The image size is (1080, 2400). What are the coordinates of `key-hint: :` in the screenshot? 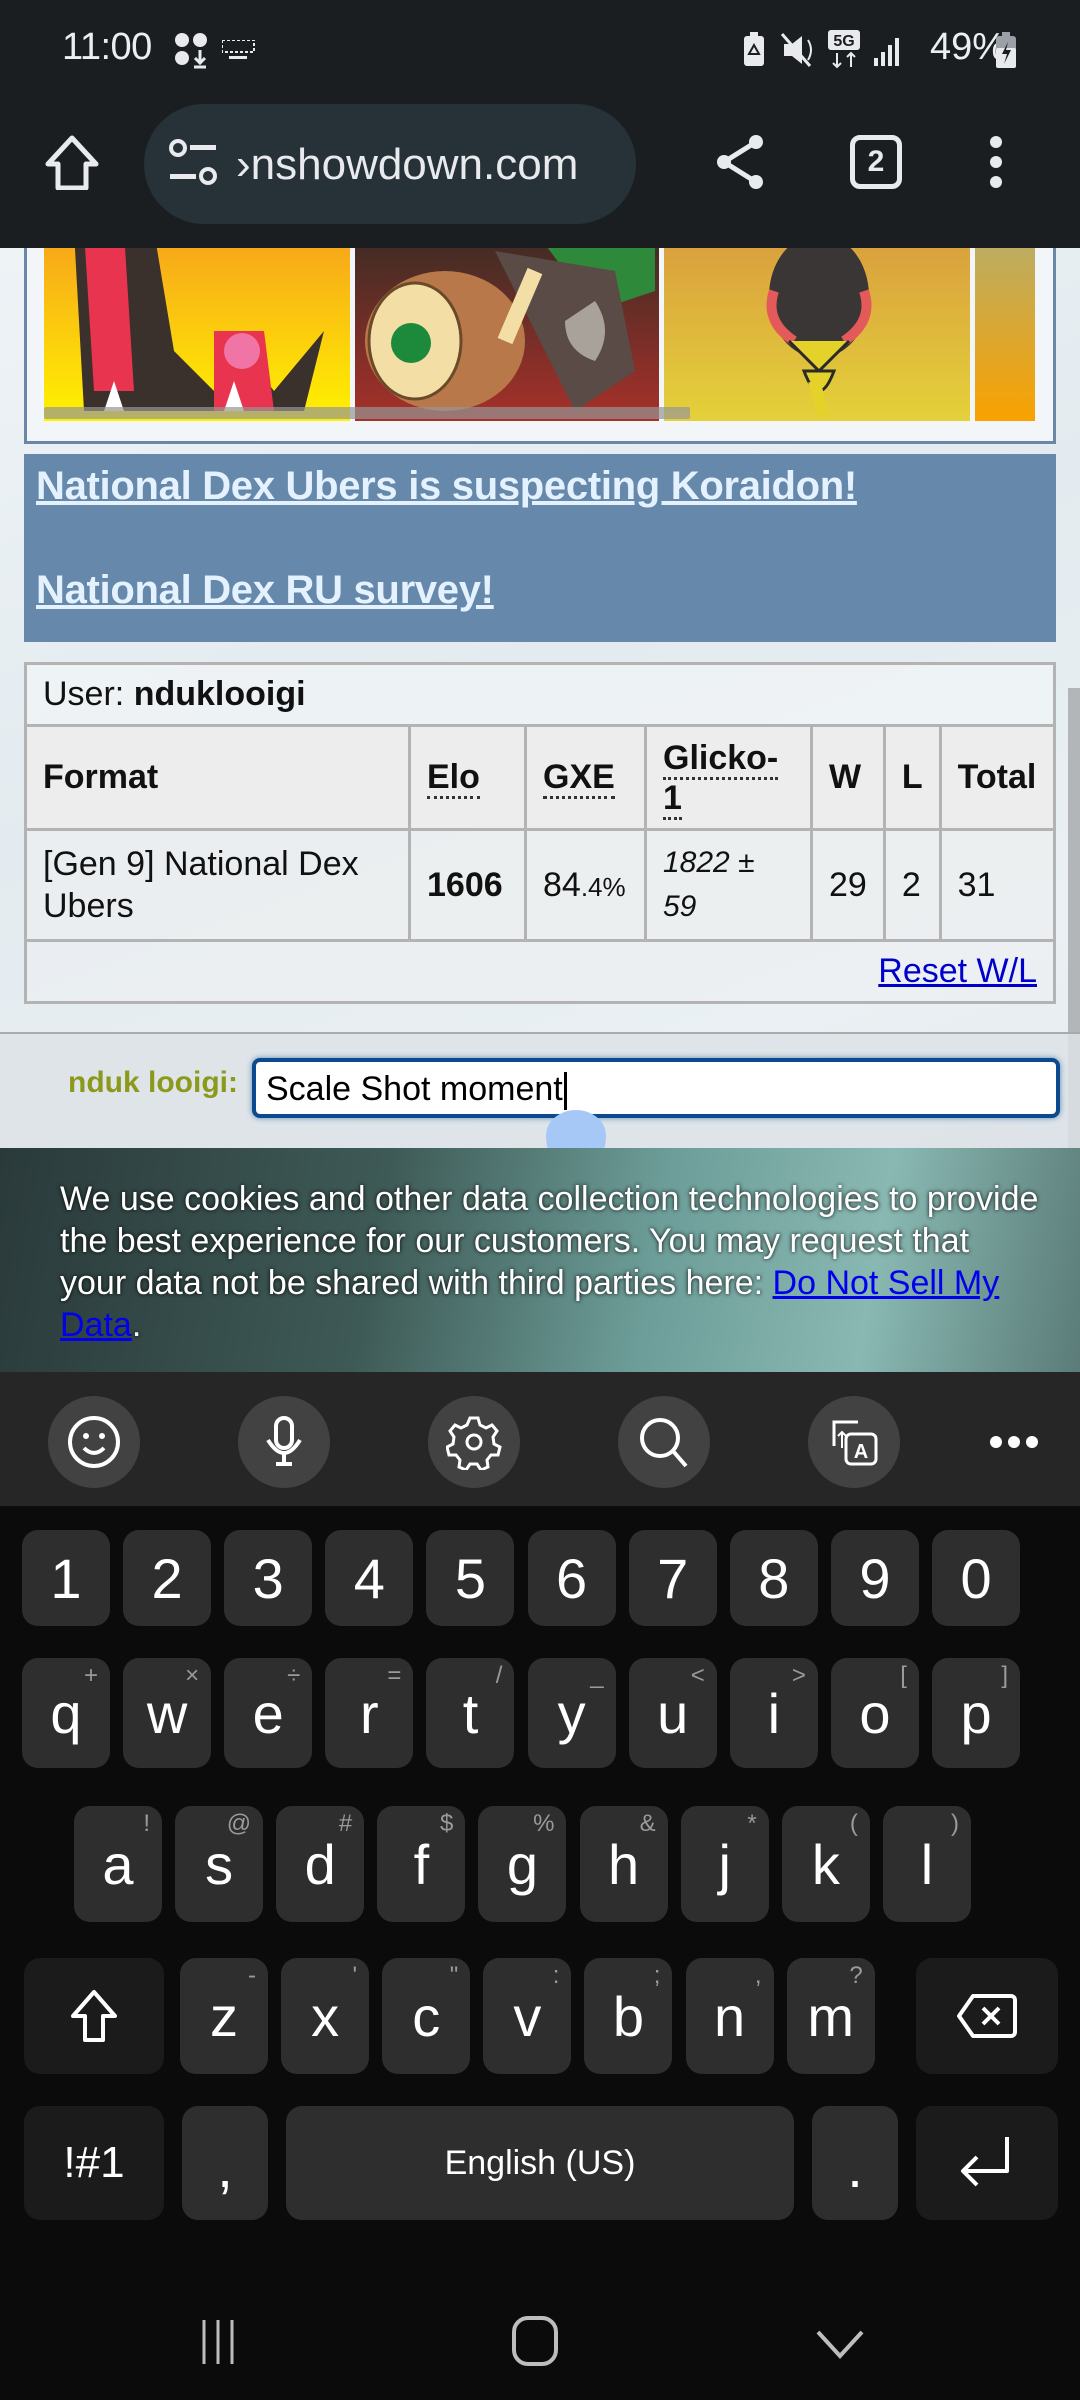 It's located at (556, 1975).